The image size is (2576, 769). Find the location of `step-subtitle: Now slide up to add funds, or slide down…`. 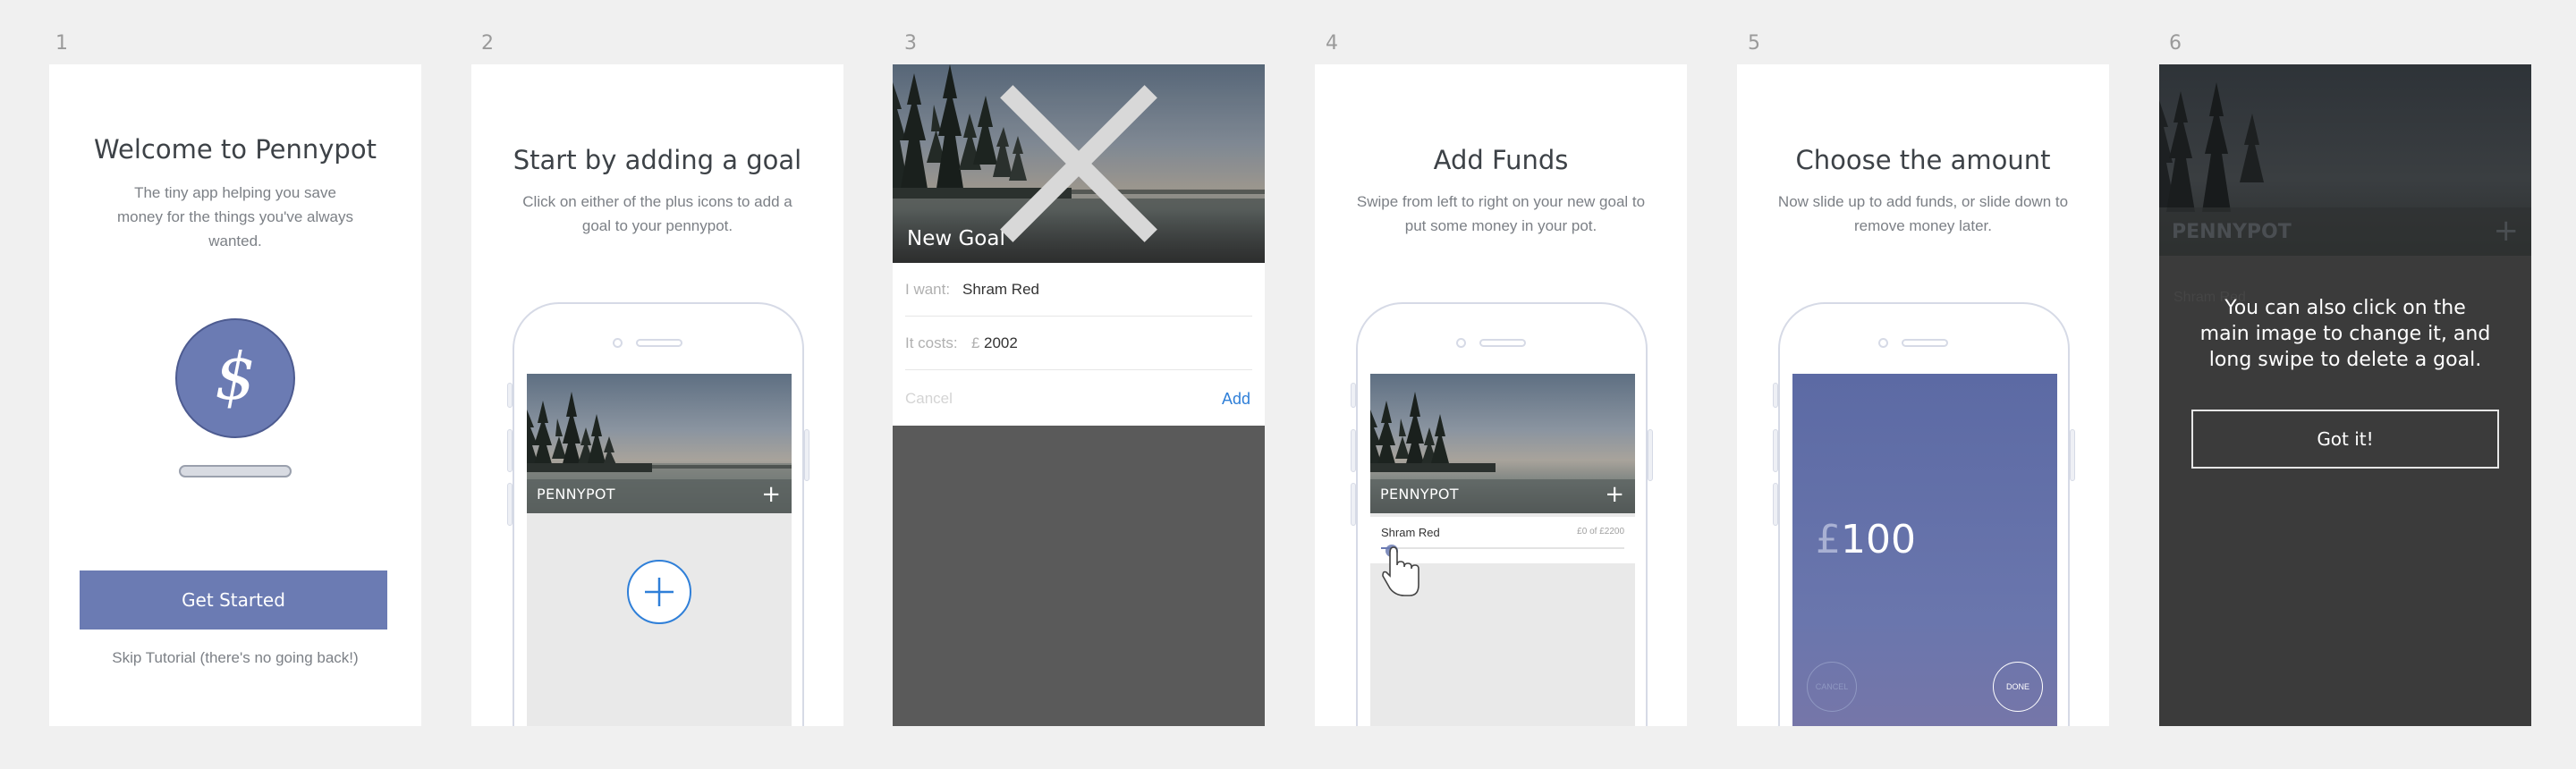

step-subtitle: Now slide up to add funds, or slide down… is located at coordinates (1923, 214).